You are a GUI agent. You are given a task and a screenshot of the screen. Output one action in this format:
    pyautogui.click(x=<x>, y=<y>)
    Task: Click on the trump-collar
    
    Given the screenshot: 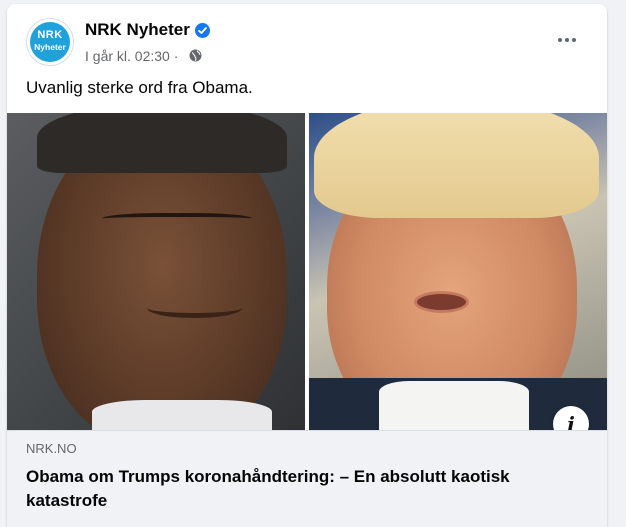 What is the action you would take?
    pyautogui.click(x=454, y=405)
    